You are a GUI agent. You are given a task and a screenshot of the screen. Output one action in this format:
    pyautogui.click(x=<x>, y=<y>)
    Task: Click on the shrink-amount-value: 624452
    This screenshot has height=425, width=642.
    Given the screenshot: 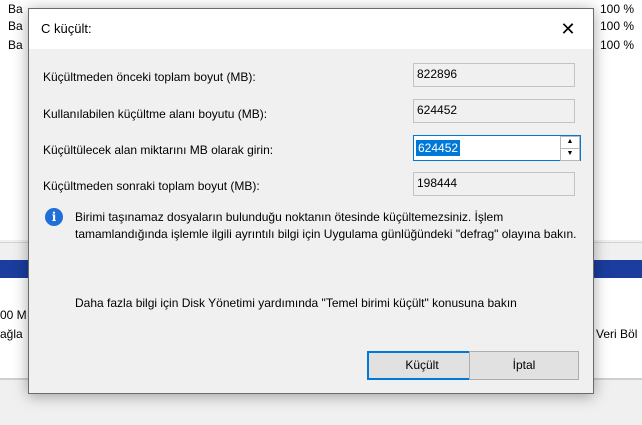 What is the action you would take?
    pyautogui.click(x=438, y=148)
    